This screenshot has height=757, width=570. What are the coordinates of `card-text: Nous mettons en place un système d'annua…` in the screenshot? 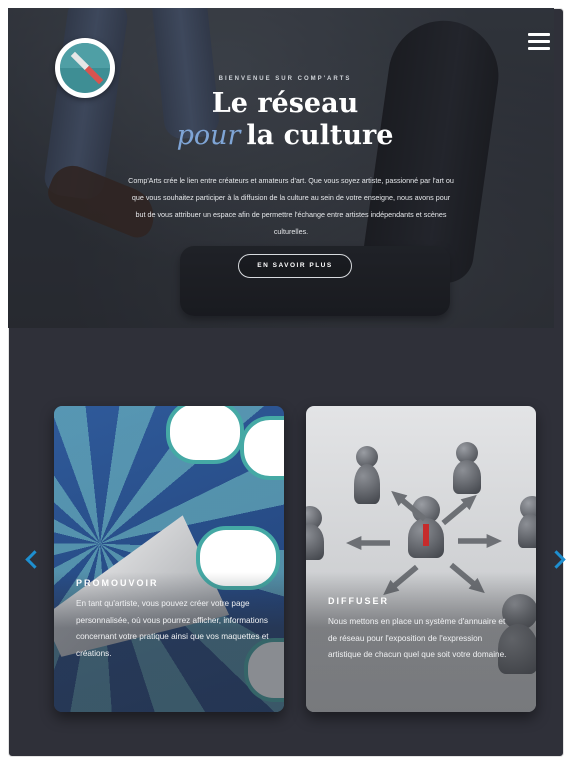 It's located at (417, 638).